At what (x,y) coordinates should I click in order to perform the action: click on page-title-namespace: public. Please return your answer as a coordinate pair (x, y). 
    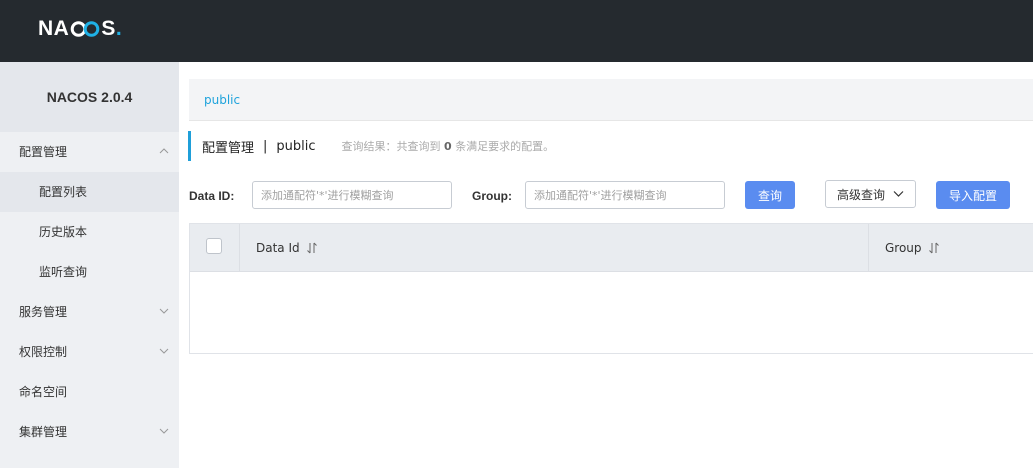
    Looking at the image, I should click on (296, 146).